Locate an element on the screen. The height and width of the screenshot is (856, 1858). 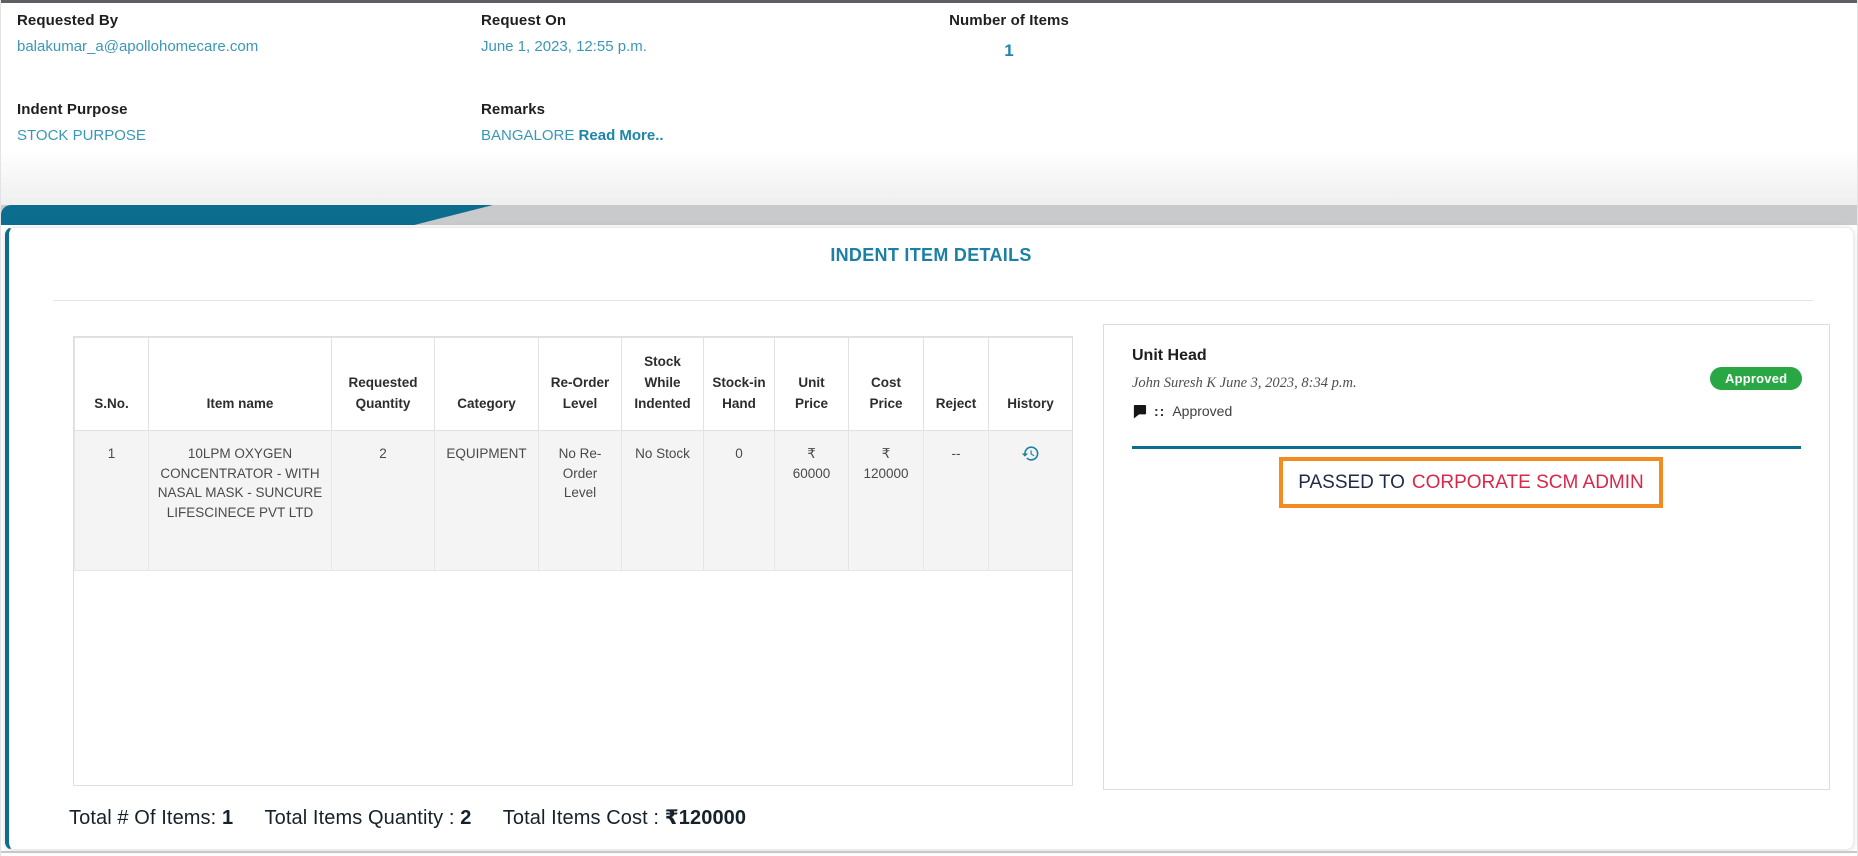
total-cost-value: ₹120000 is located at coordinates (705, 818).